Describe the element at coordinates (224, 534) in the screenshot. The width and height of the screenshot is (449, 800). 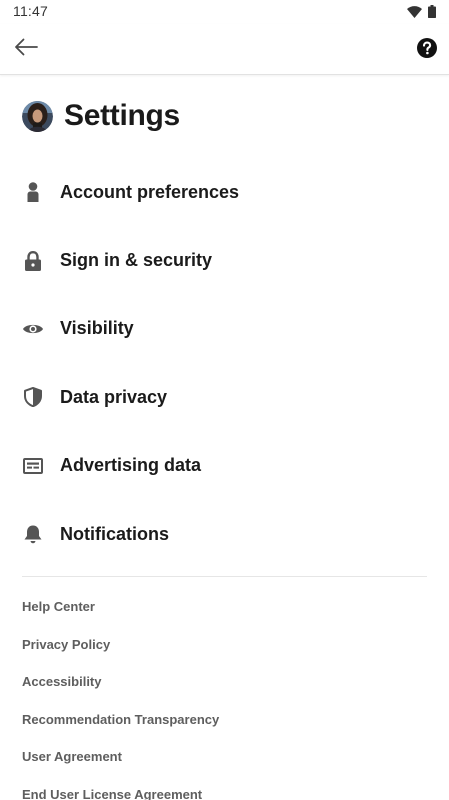
I see `menu-item-notifications: Notifications` at that location.